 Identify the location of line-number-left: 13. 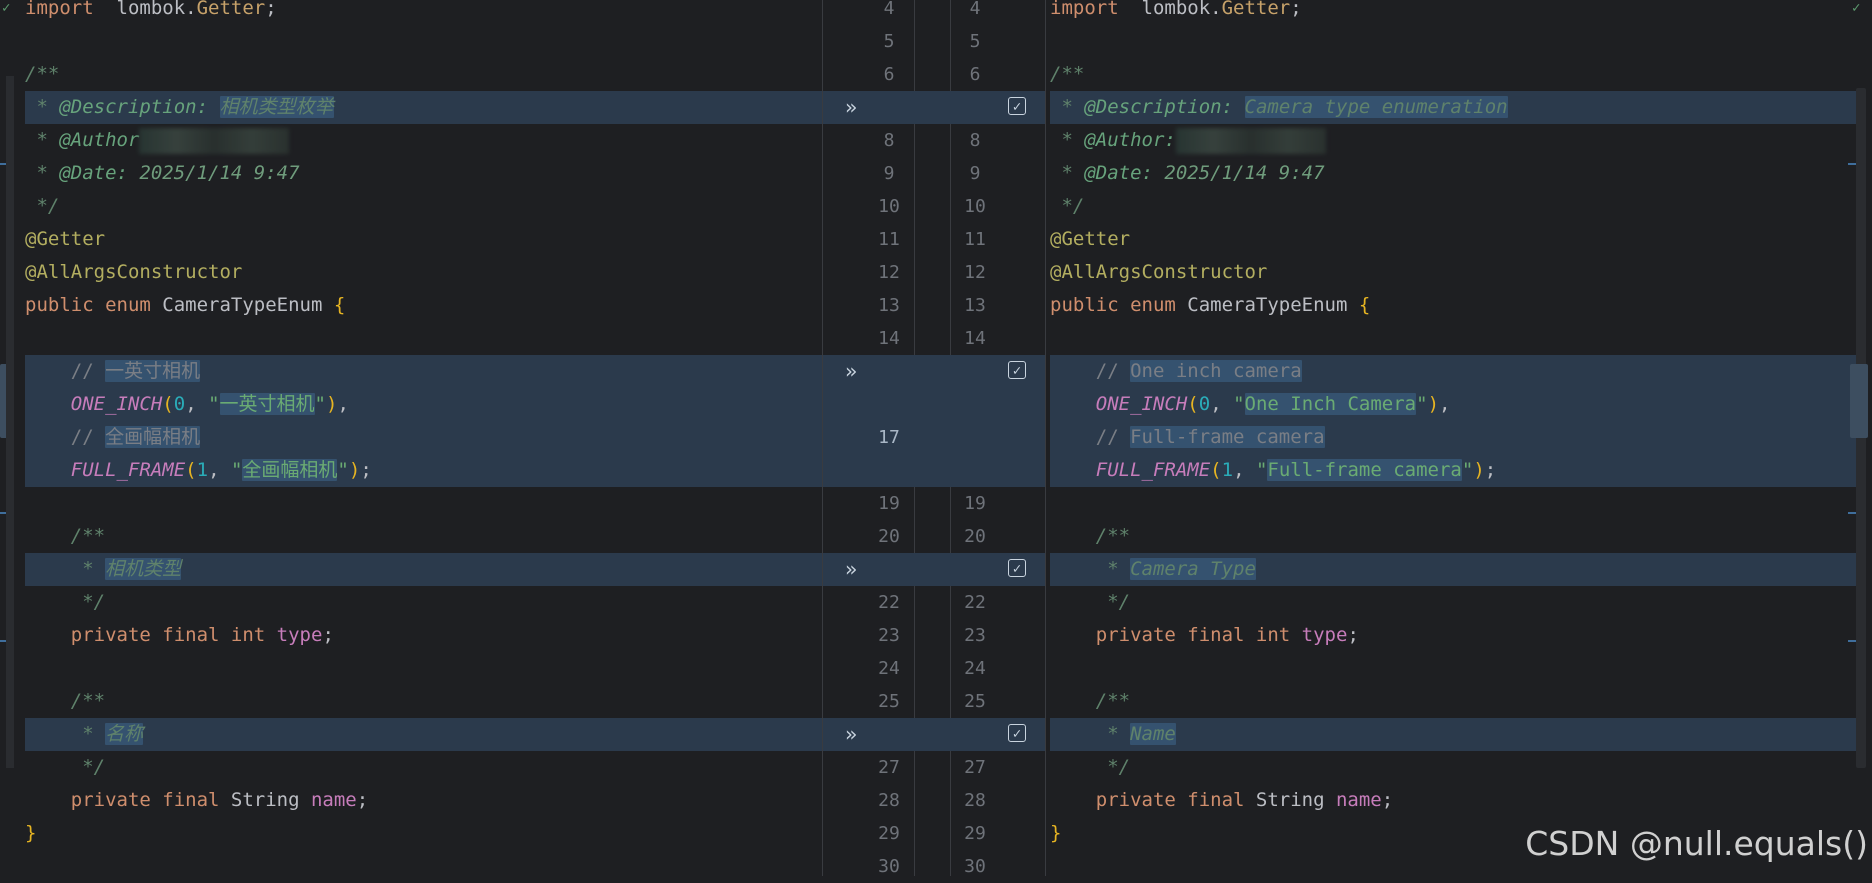
(889, 305).